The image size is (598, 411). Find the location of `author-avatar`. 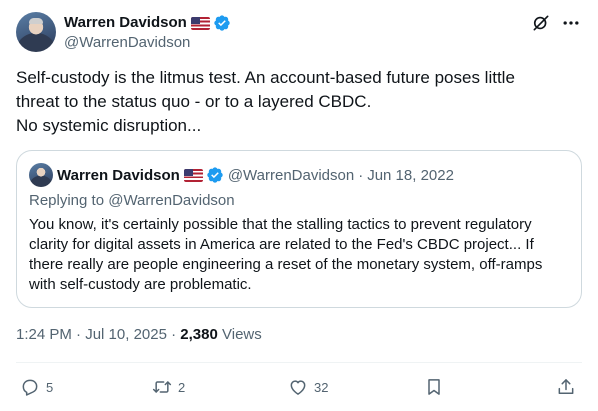

author-avatar is located at coordinates (36, 32).